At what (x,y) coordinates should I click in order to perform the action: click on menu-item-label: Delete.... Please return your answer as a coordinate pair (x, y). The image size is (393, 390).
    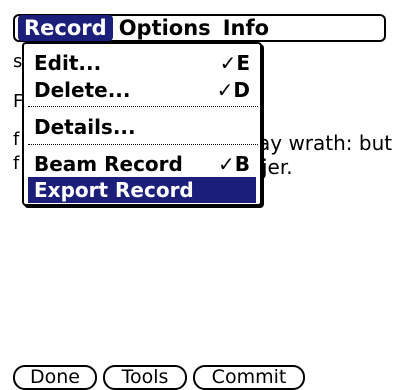
    Looking at the image, I should click on (82, 90).